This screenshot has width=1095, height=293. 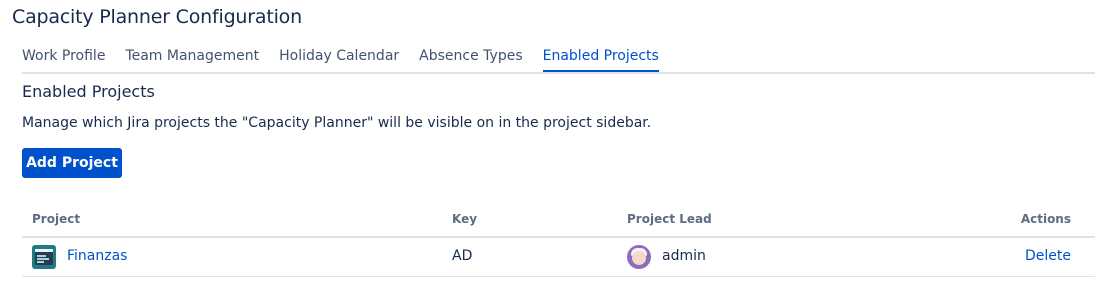 I want to click on header-key: Key, so click(x=465, y=219).